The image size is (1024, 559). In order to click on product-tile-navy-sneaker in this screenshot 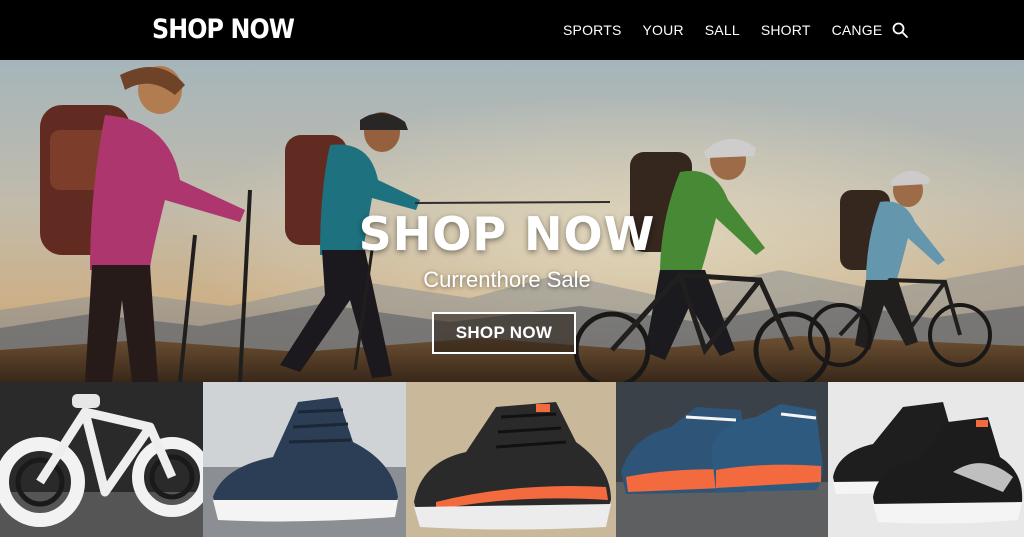, I will do `click(304, 459)`.